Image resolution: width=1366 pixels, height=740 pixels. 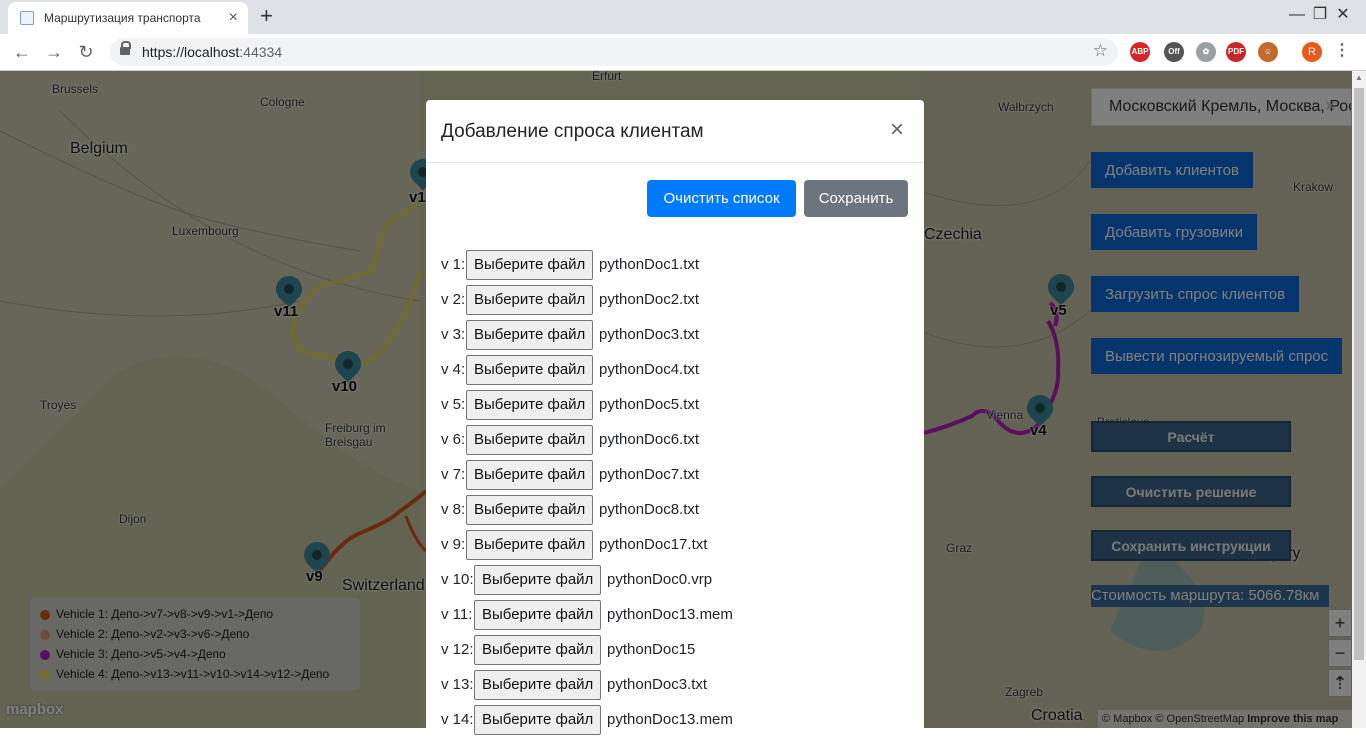 What do you see at coordinates (453, 369) in the screenshot?
I see `client-label: v 4:` at bounding box center [453, 369].